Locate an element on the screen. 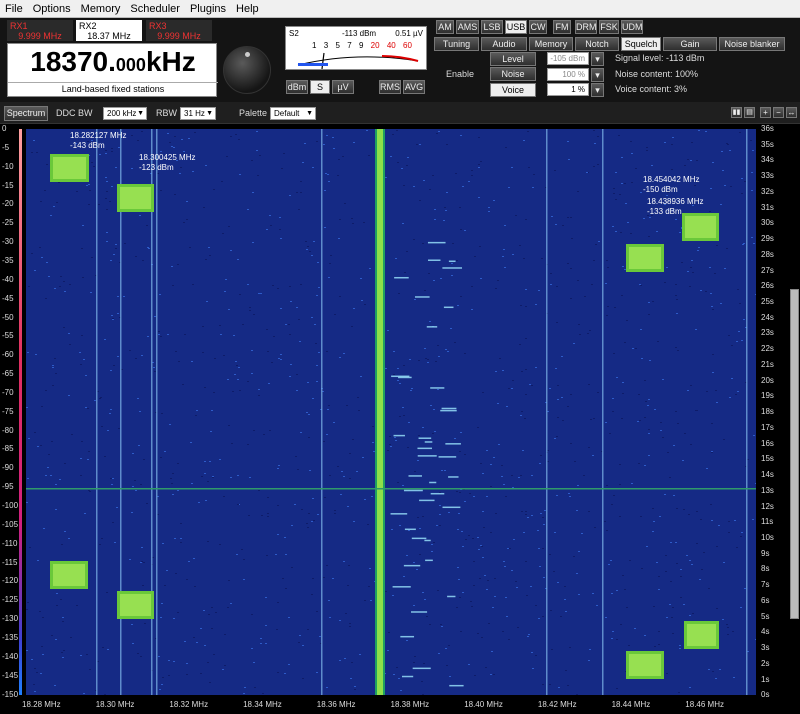 Image resolution: width=800 pixels, height=714 pixels. rx1-tab: RX1 9.999 MHz is located at coordinates (40, 30).